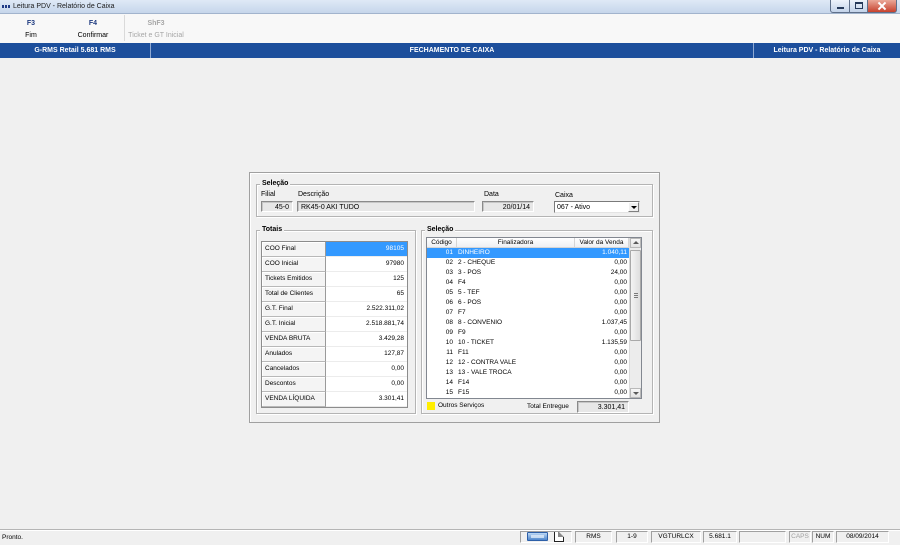  What do you see at coordinates (156, 23) in the screenshot?
I see `ticket-gt-inicial-shortcut: ShF3` at bounding box center [156, 23].